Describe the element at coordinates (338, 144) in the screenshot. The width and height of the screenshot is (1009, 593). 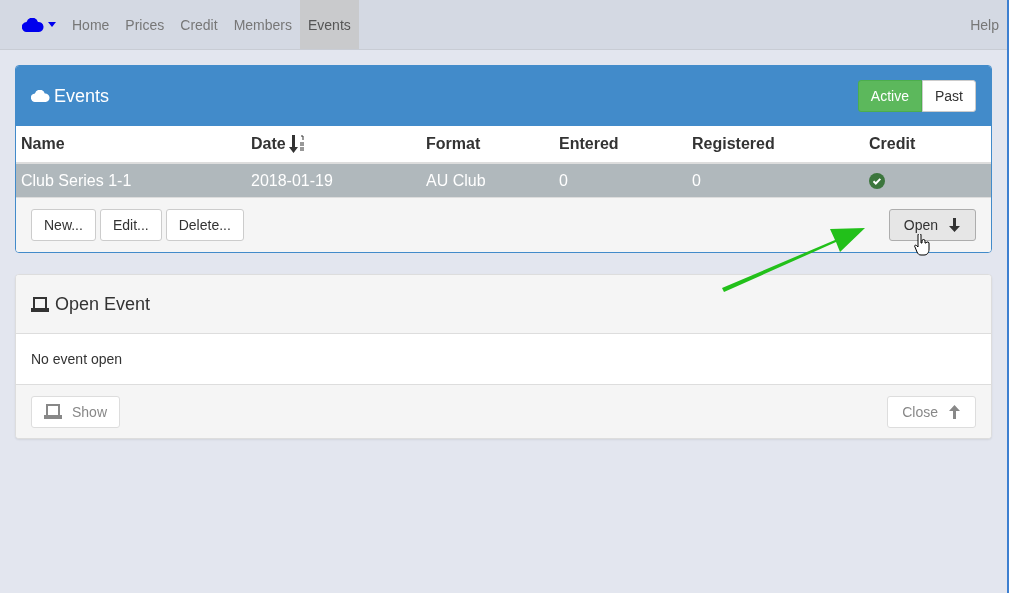
I see `column-header: Date` at that location.